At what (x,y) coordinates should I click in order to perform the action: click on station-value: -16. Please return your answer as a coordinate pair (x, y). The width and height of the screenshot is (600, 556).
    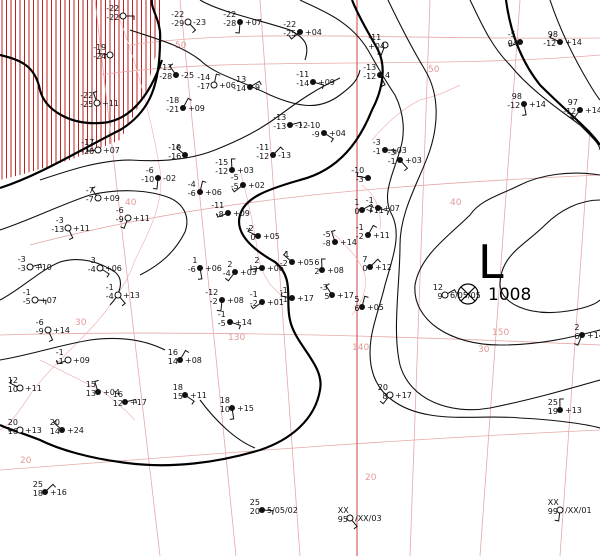
    Looking at the image, I should click on (174, 156).